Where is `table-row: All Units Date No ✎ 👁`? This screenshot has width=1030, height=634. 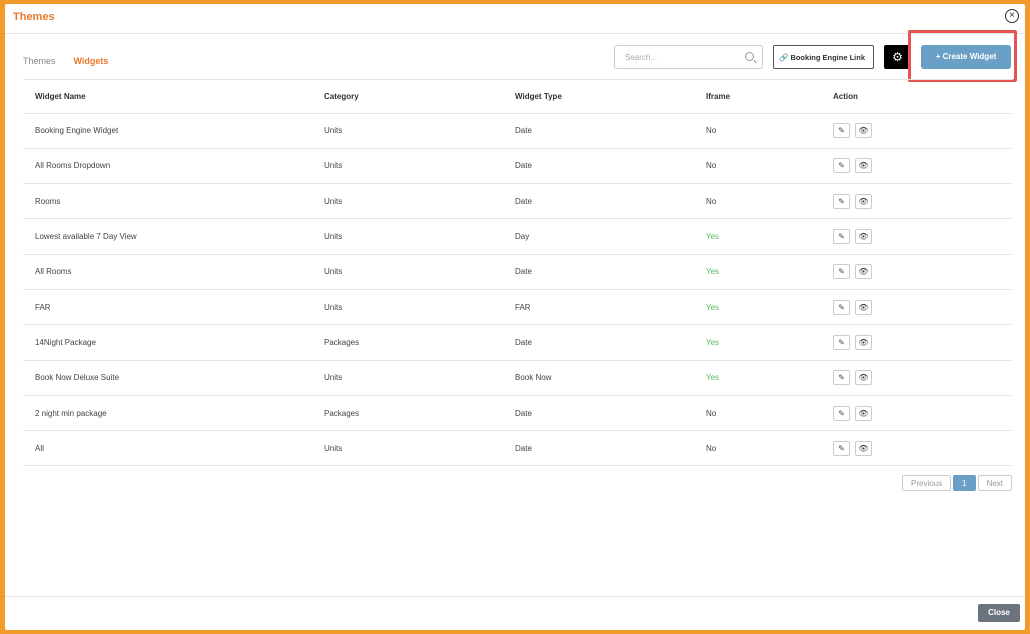
table-row: All Units Date No ✎ 👁 is located at coordinates (517, 448).